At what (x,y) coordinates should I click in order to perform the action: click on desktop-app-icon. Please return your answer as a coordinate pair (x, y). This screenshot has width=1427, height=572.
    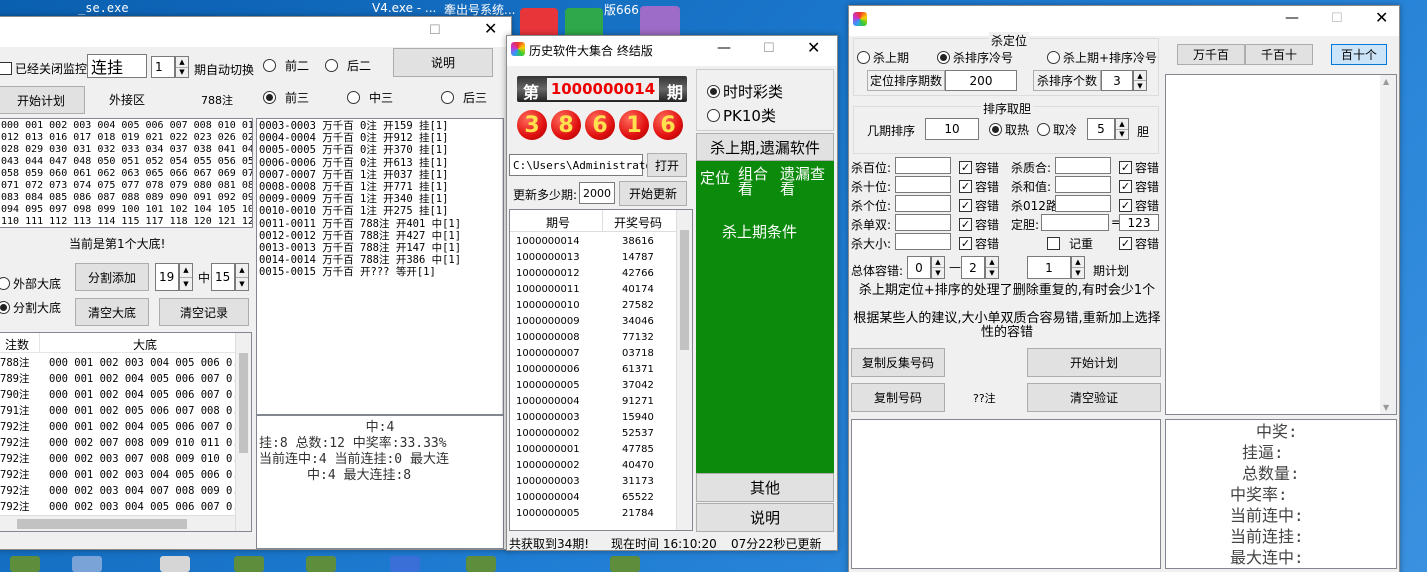
    Looking at the image, I should click on (539, 23).